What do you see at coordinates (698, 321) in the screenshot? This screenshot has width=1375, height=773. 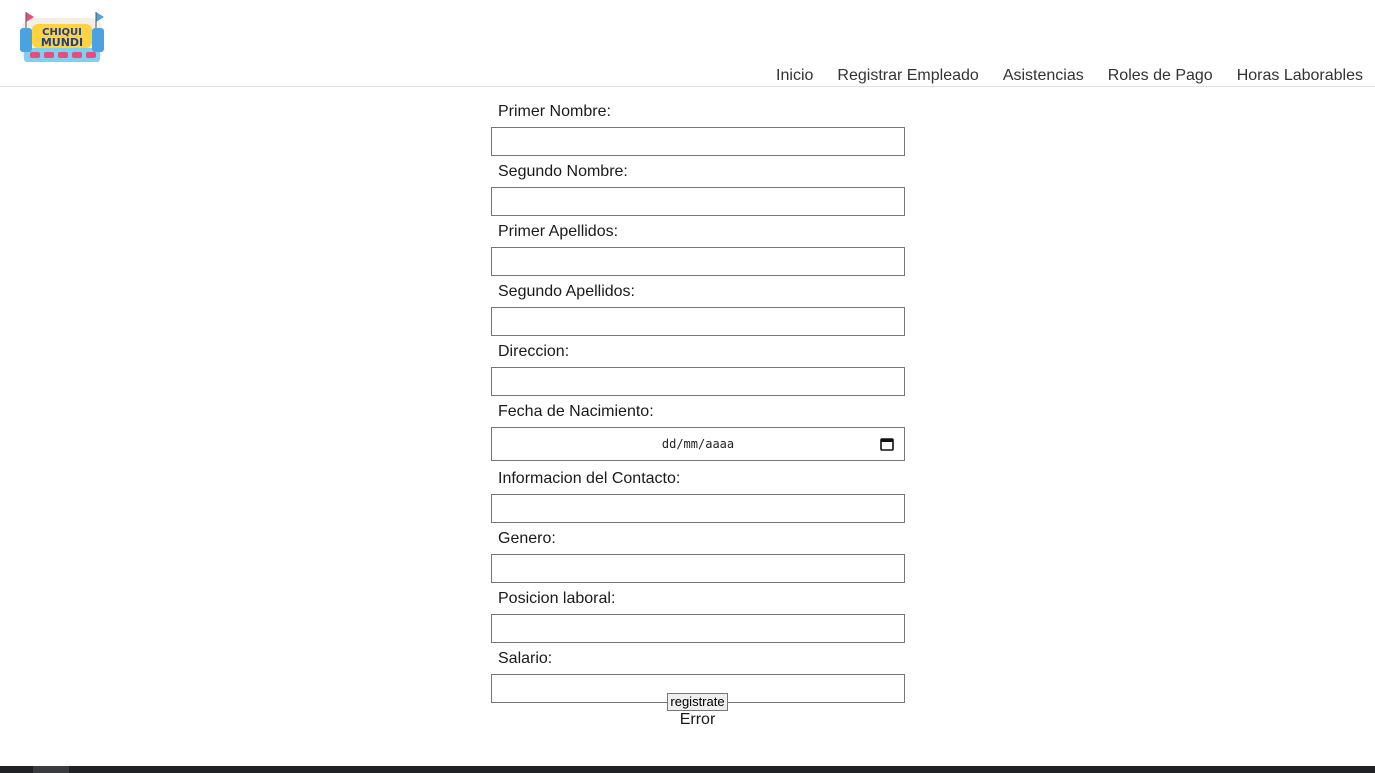 I see `segundo-apellidos-input` at bounding box center [698, 321].